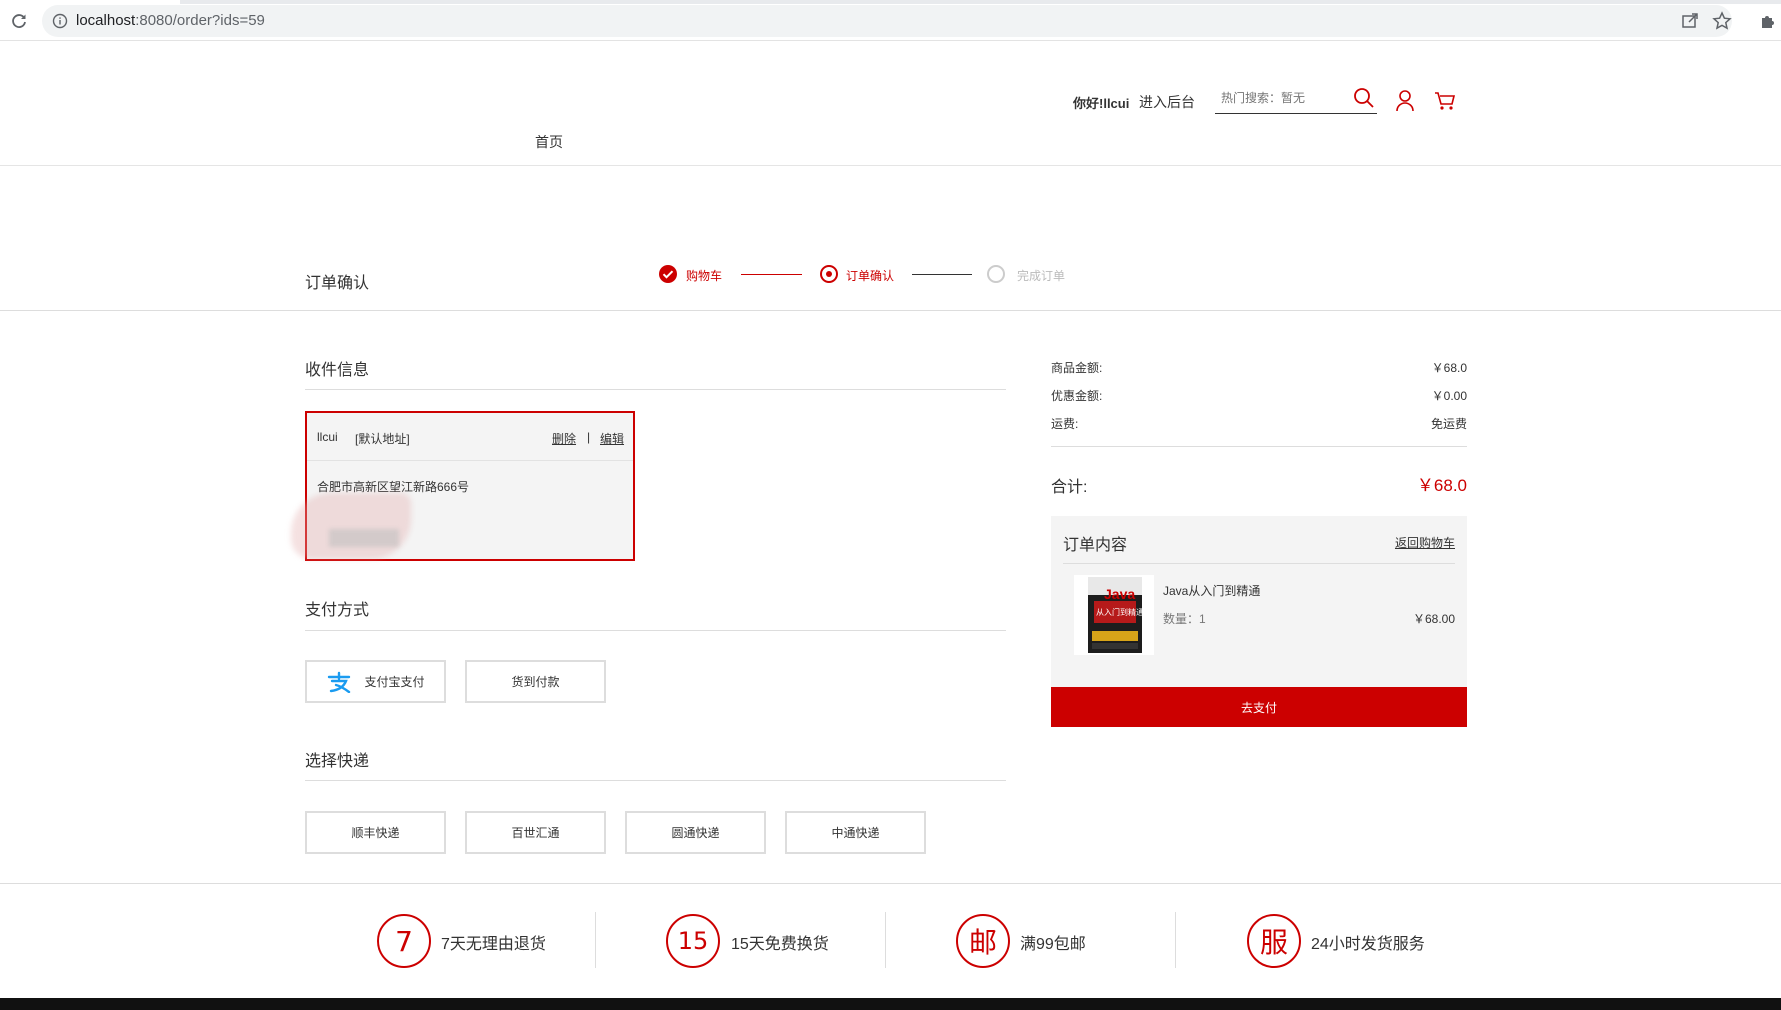  Describe the element at coordinates (1405, 101) in the screenshot. I see `user-icon` at that location.